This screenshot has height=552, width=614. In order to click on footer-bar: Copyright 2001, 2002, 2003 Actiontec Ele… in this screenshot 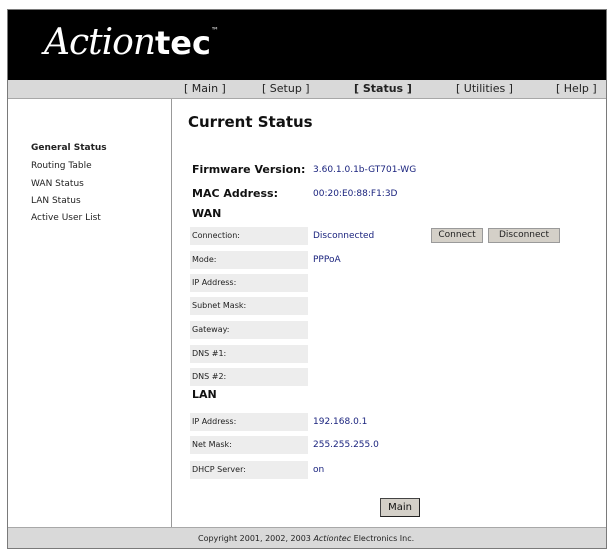, I will do `click(307, 537)`.